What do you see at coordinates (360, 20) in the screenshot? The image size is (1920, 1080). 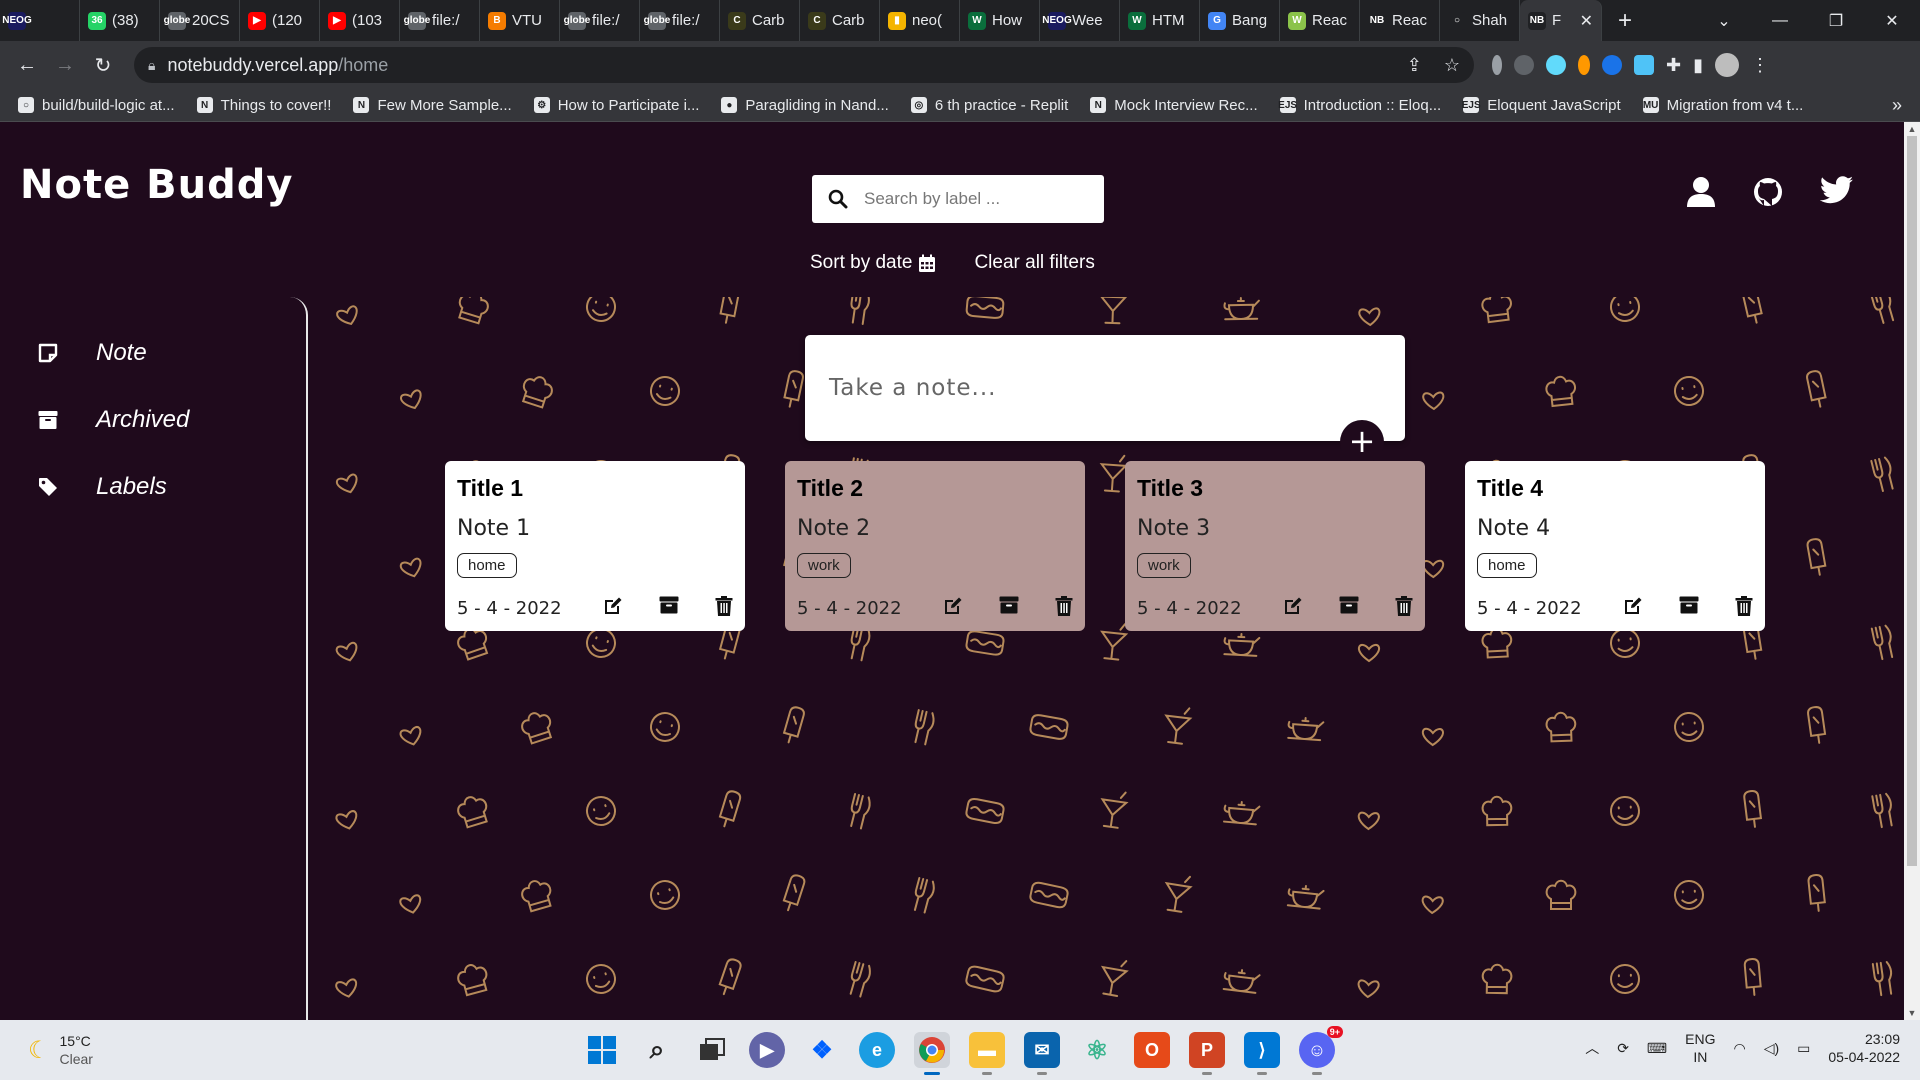 I see `browser-tab: ▶ (103` at bounding box center [360, 20].